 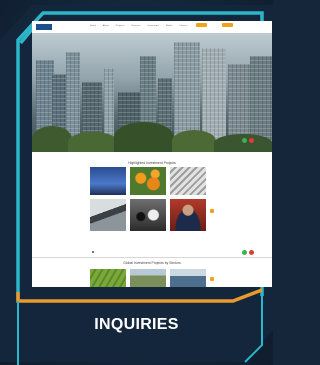 What do you see at coordinates (44, 27) in the screenshot?
I see `site-logo` at bounding box center [44, 27].